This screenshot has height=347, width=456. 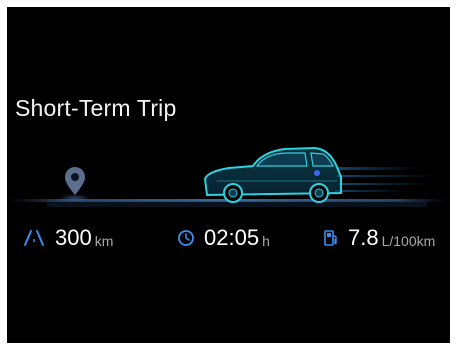 I want to click on car-icon, so click(x=272, y=174).